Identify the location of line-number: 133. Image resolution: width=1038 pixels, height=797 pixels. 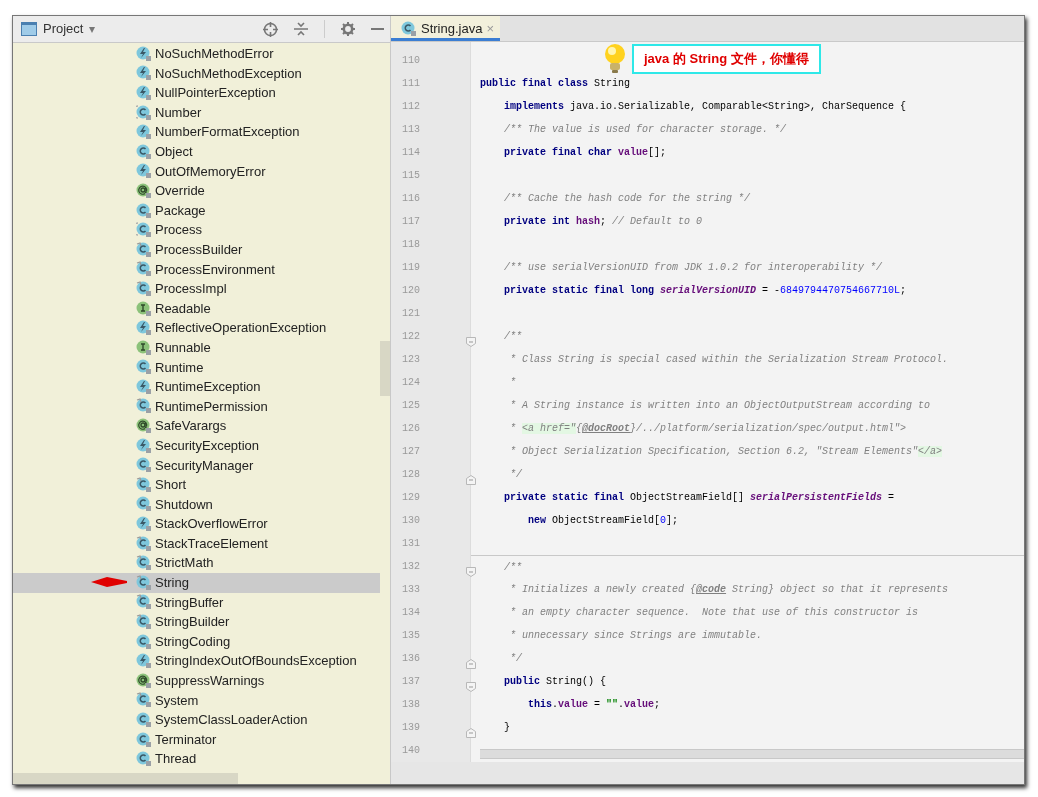
(411, 589).